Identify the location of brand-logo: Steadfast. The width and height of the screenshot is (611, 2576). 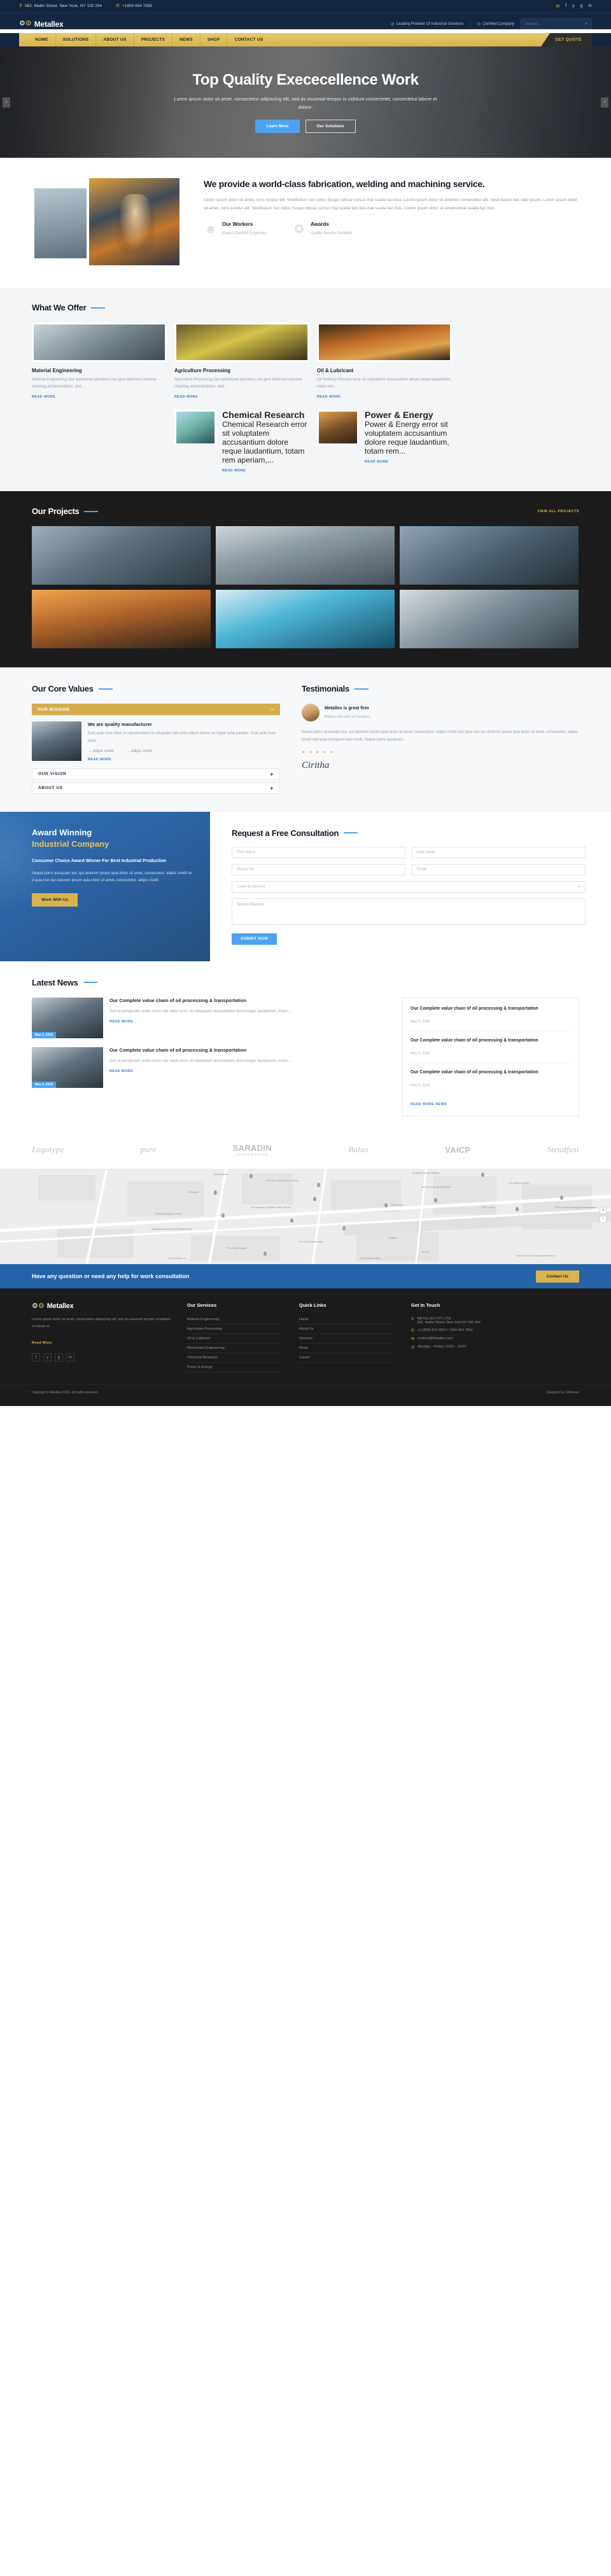
(563, 1150).